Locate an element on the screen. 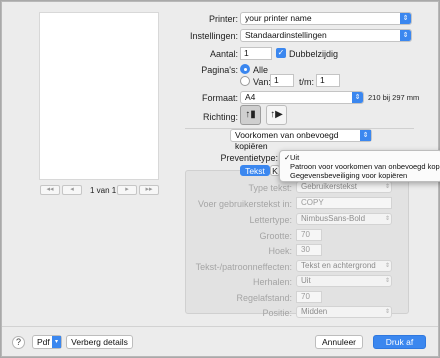  duplex-label: Dubbelzijdig is located at coordinates (314, 54).